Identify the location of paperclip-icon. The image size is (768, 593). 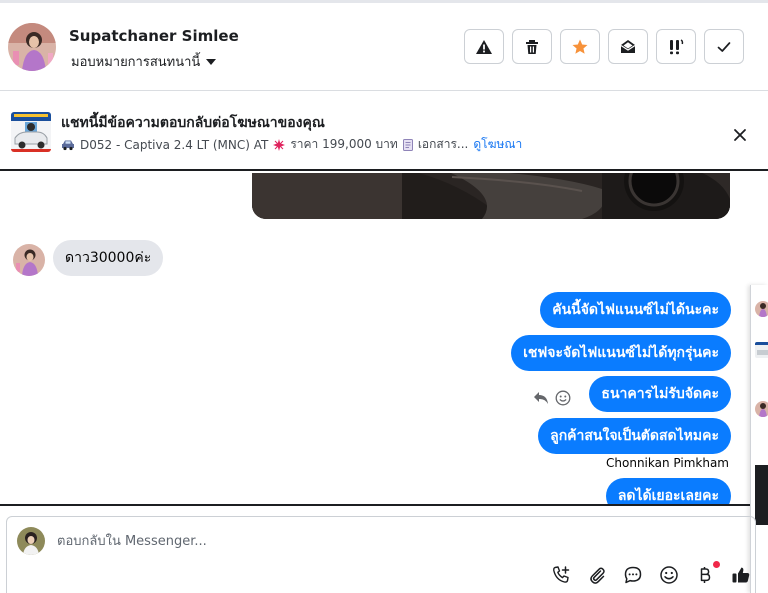
(597, 575).